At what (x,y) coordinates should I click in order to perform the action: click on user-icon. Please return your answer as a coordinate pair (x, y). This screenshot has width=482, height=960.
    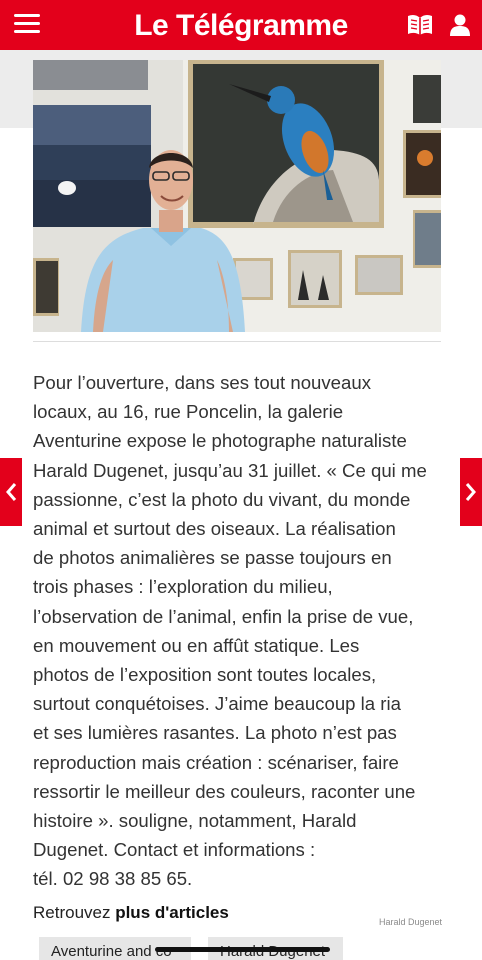
    Looking at the image, I should click on (460, 25).